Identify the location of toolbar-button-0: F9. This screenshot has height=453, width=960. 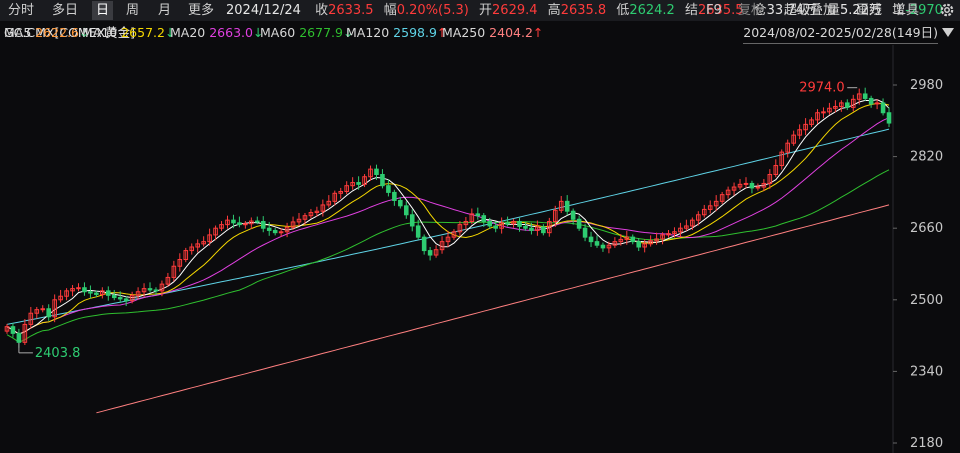
(714, 10).